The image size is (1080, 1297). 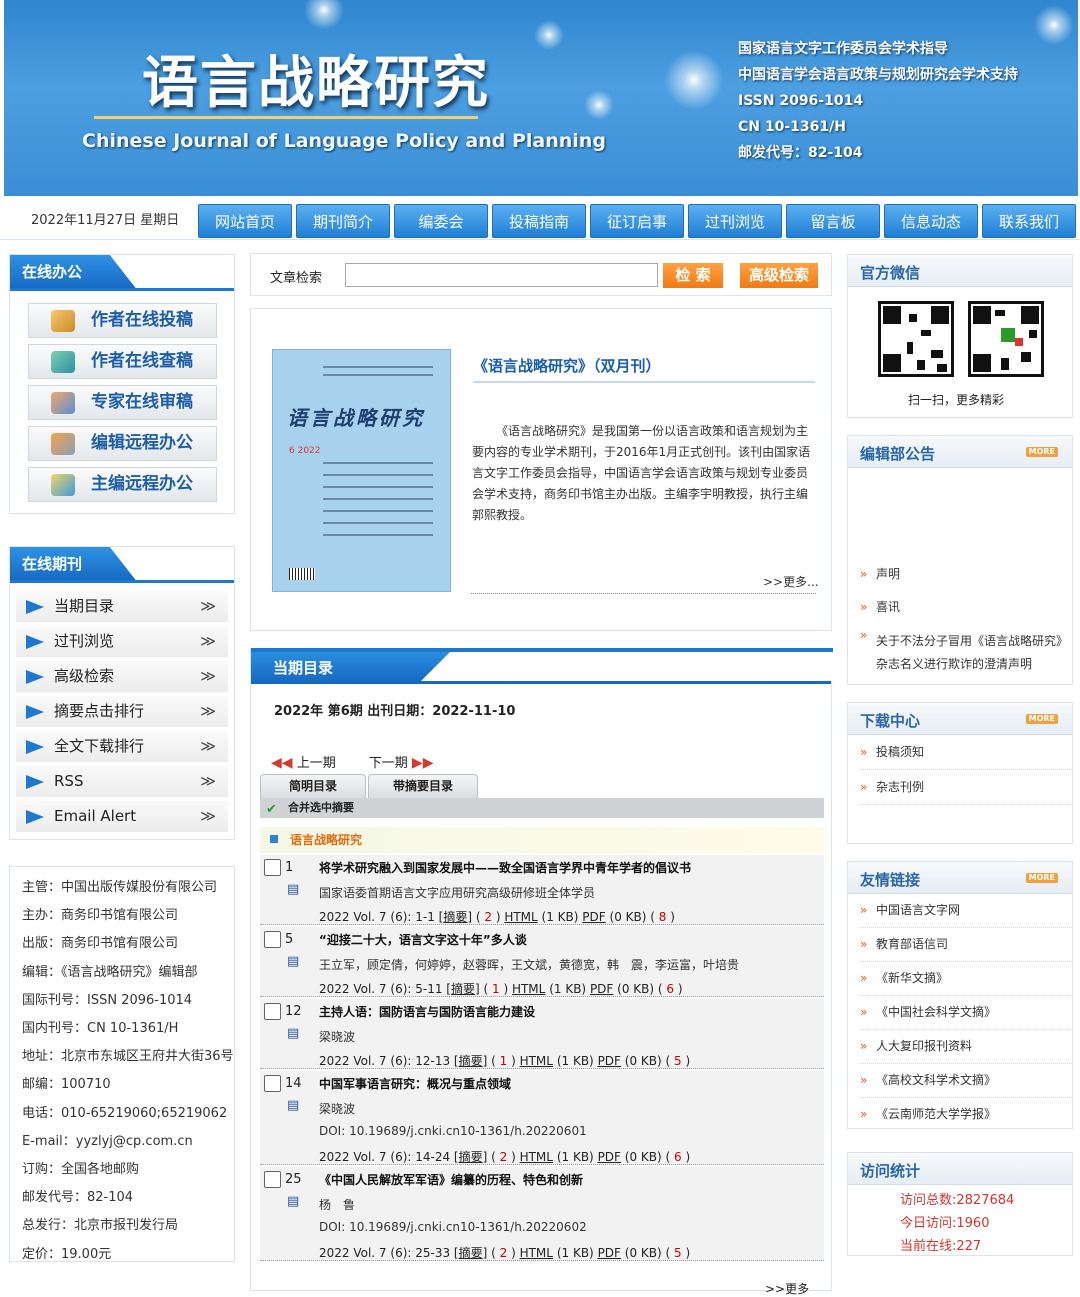 What do you see at coordinates (833, 221) in the screenshot?
I see `nav-guestbook: 留言板` at bounding box center [833, 221].